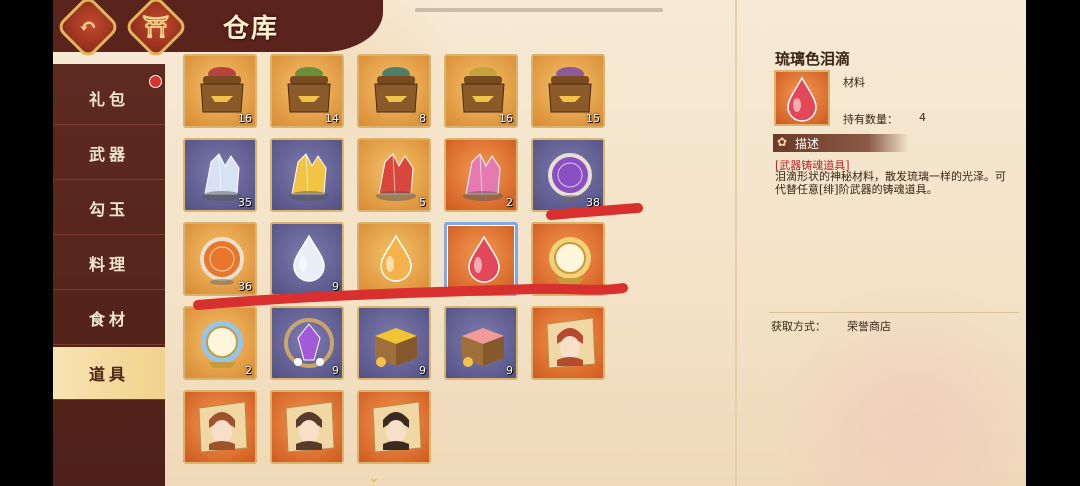 The width and height of the screenshot is (1080, 486). I want to click on rainbow-crystal-icon, so click(483, 175).